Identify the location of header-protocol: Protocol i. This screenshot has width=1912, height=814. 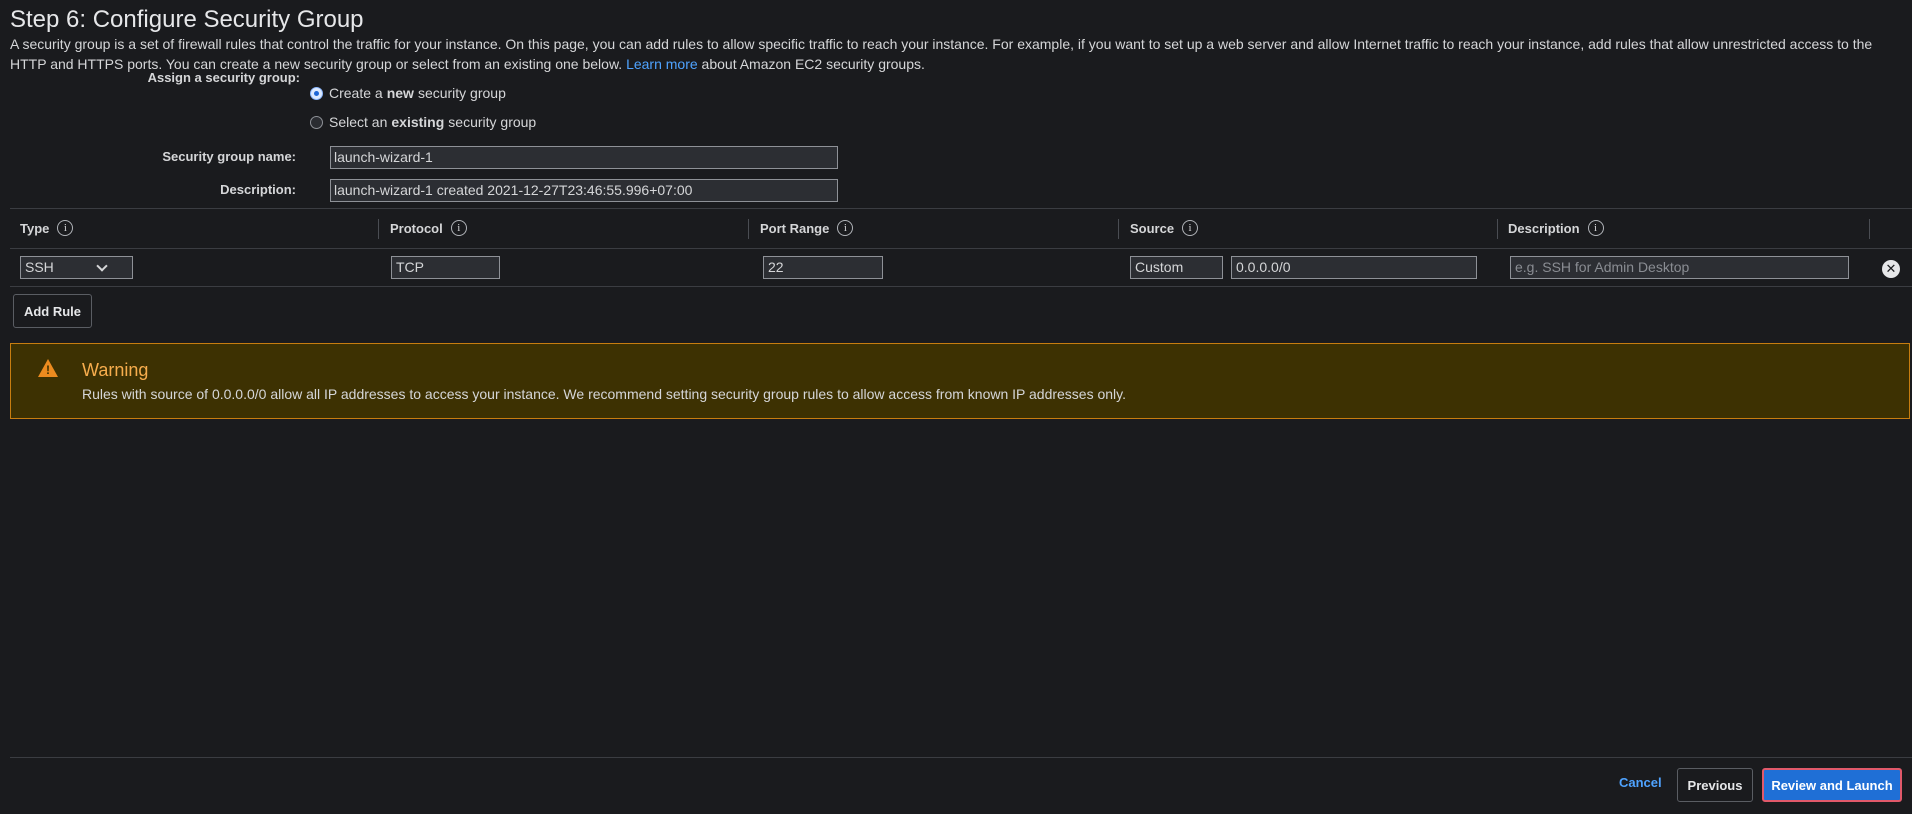
(428, 228).